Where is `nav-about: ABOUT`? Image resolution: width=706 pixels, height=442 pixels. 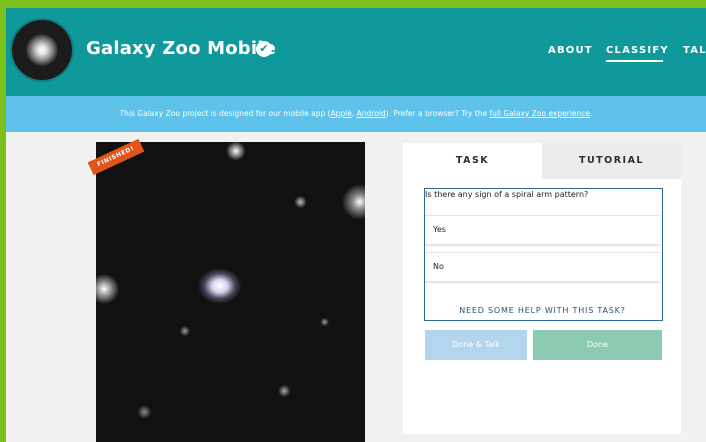 nav-about: ABOUT is located at coordinates (570, 50).